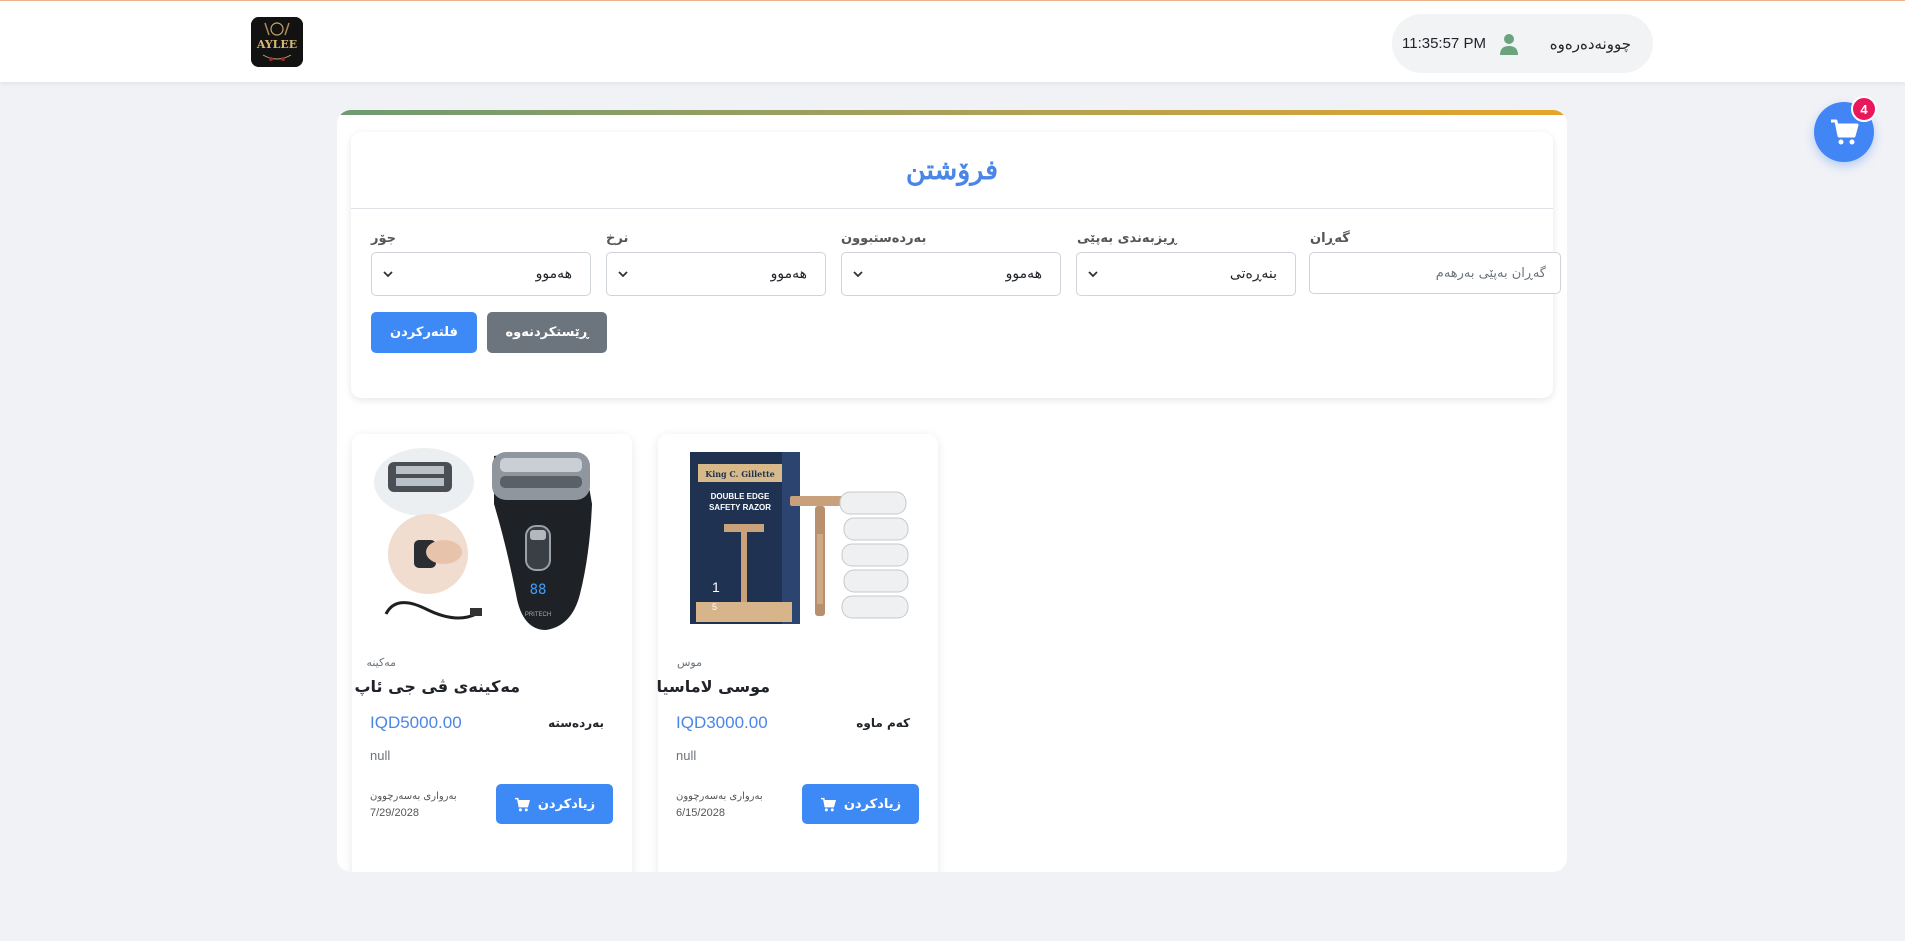 This screenshot has width=1905, height=941. What do you see at coordinates (713, 686) in the screenshot?
I see `product-name: موسی لاماسیا` at bounding box center [713, 686].